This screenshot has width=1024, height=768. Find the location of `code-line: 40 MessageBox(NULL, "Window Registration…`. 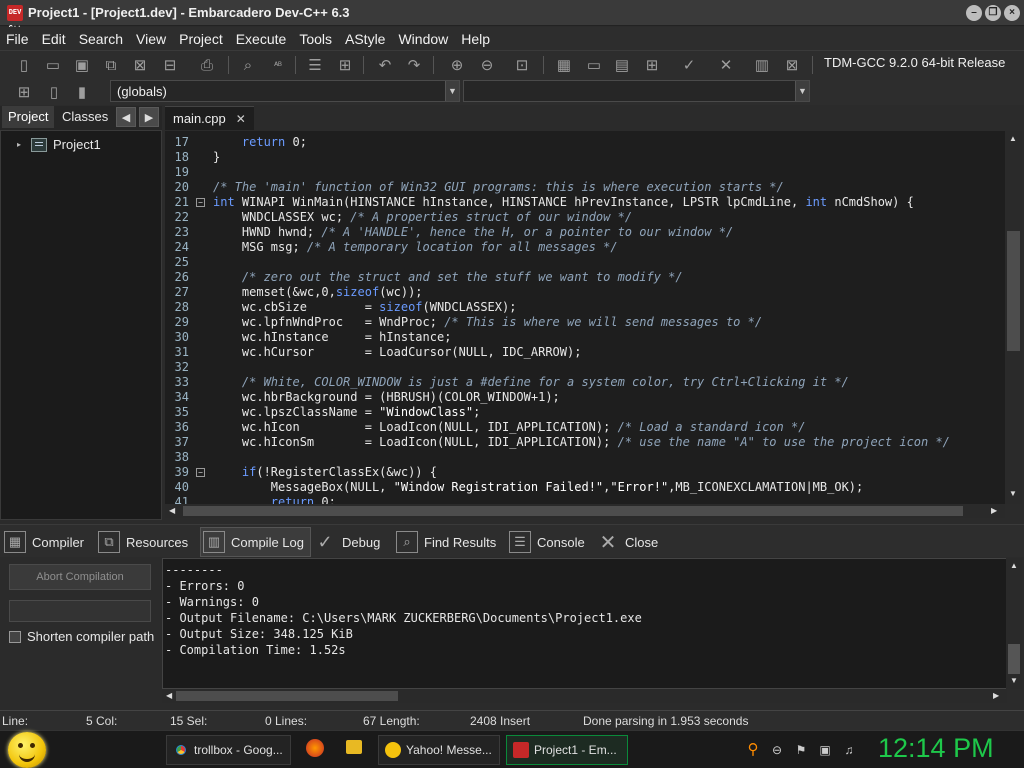

code-line: 40 MessageBox(NULL, "Window Registration… is located at coordinates (585, 487).